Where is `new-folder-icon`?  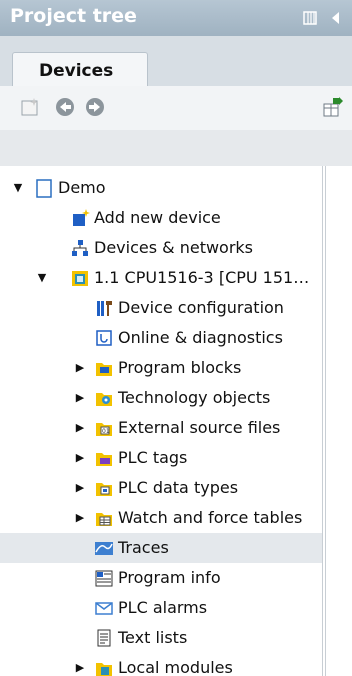 new-folder-icon is located at coordinates (31, 107).